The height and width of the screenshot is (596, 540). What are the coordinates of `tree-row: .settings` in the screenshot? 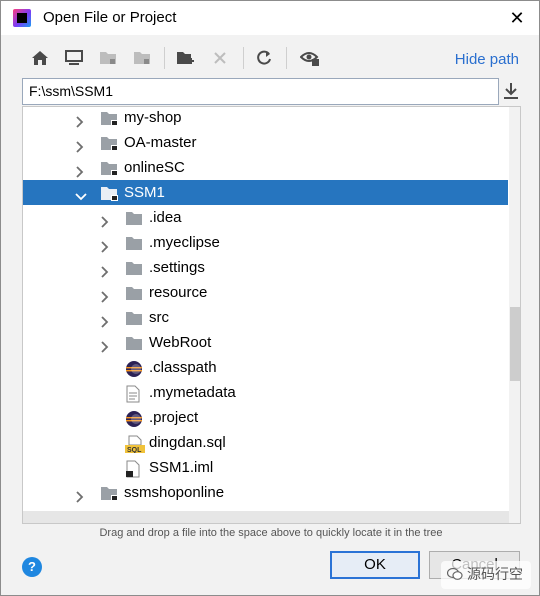 It's located at (265, 267).